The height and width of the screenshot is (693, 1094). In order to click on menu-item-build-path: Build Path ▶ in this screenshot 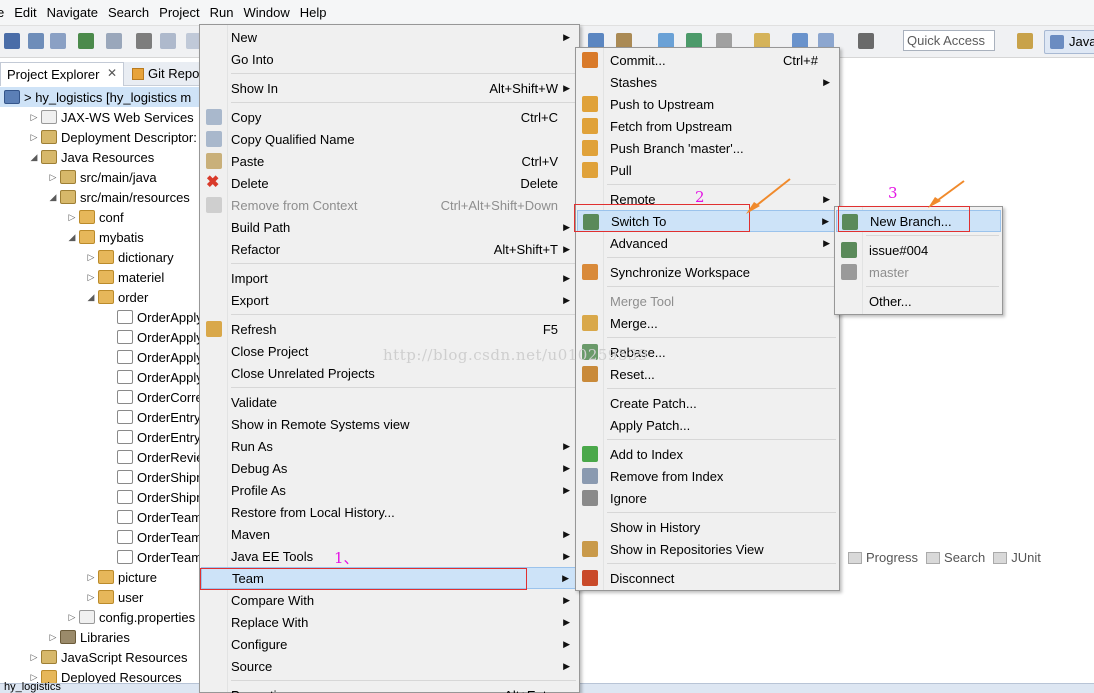, I will do `click(389, 227)`.